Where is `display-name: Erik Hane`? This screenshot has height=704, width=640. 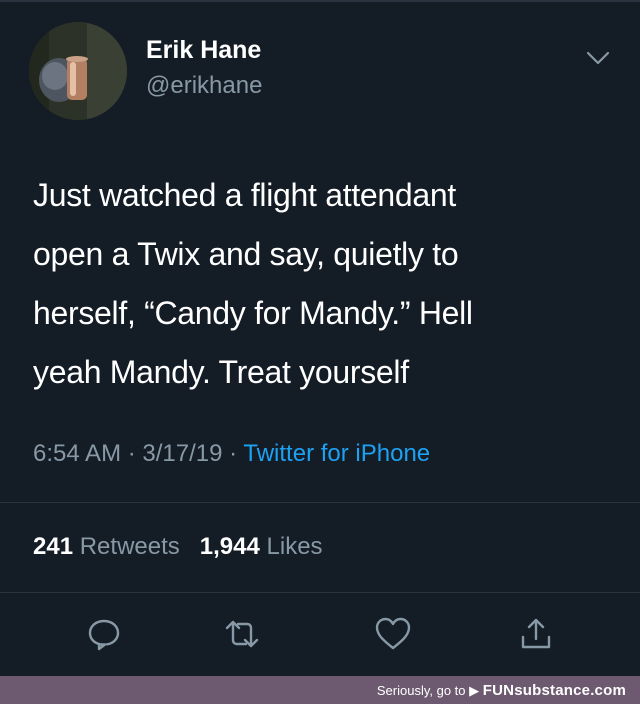 display-name: Erik Hane is located at coordinates (203, 50).